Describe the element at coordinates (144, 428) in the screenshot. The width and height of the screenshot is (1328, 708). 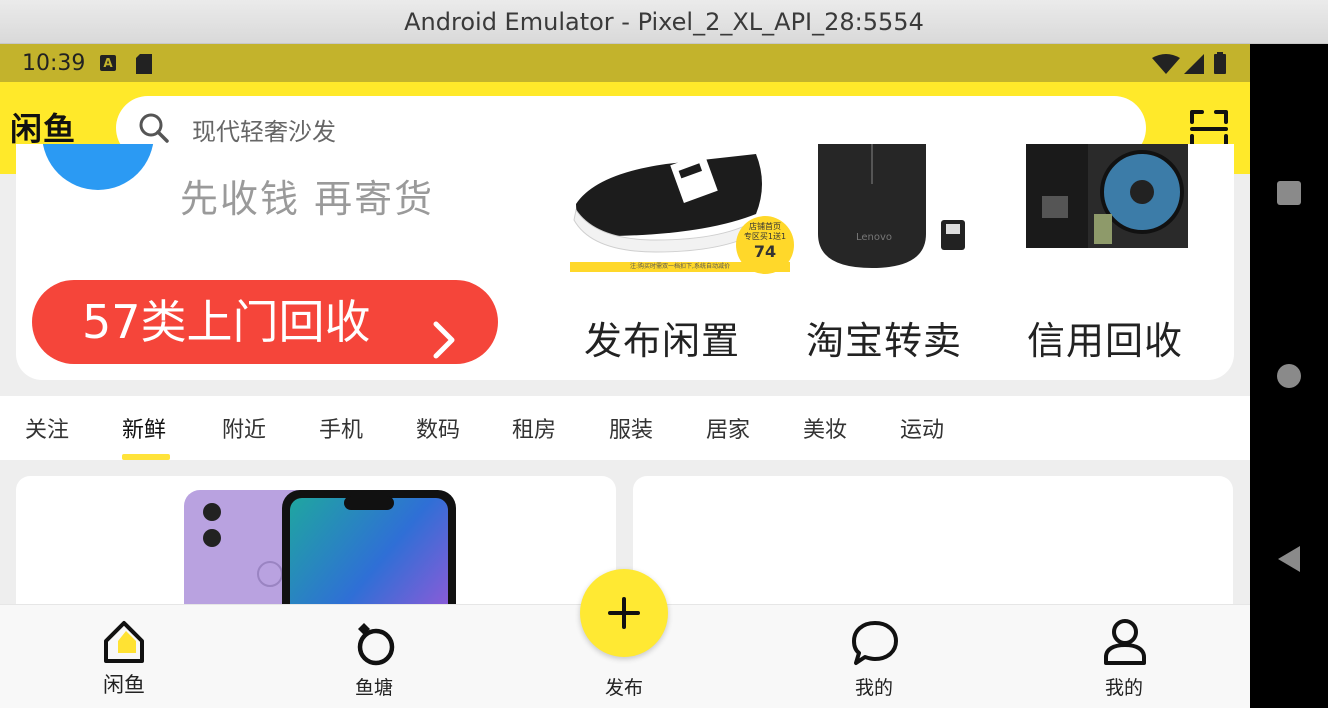
I see `tab-fresh: 新鲜` at that location.